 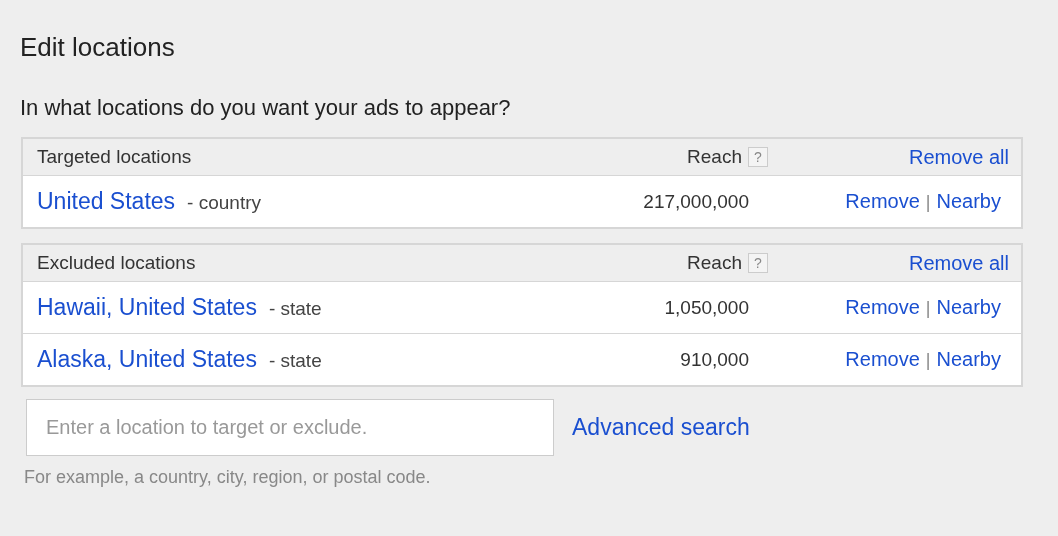 What do you see at coordinates (290, 427) in the screenshot?
I see `location-search-field: Enter a location to target or exclude.` at bounding box center [290, 427].